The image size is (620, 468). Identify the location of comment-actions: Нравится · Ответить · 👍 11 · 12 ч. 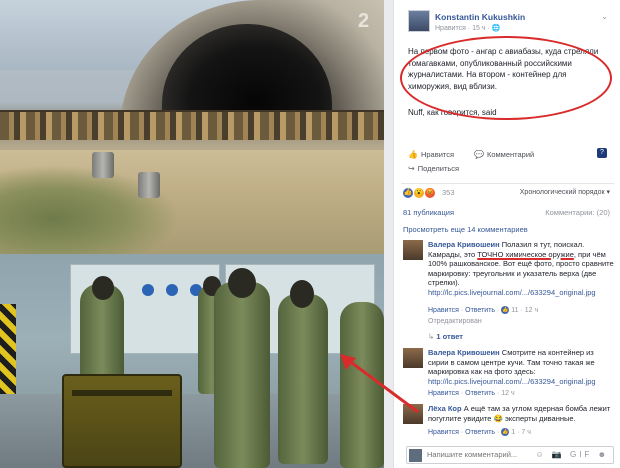
(483, 310).